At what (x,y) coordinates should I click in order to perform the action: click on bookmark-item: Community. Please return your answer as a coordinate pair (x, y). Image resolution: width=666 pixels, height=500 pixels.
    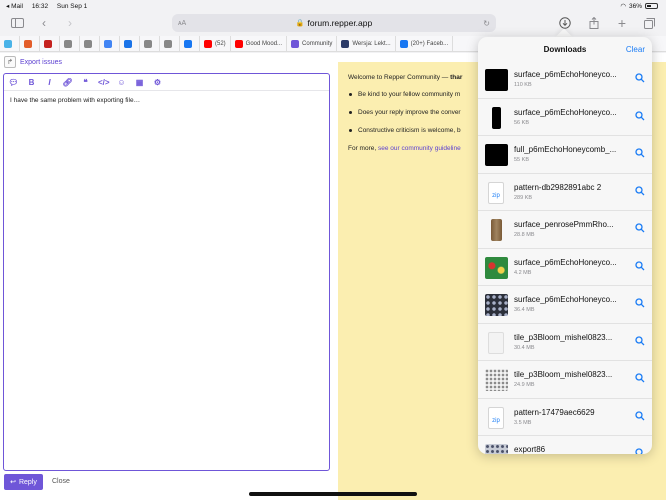
    Looking at the image, I should click on (312, 43).